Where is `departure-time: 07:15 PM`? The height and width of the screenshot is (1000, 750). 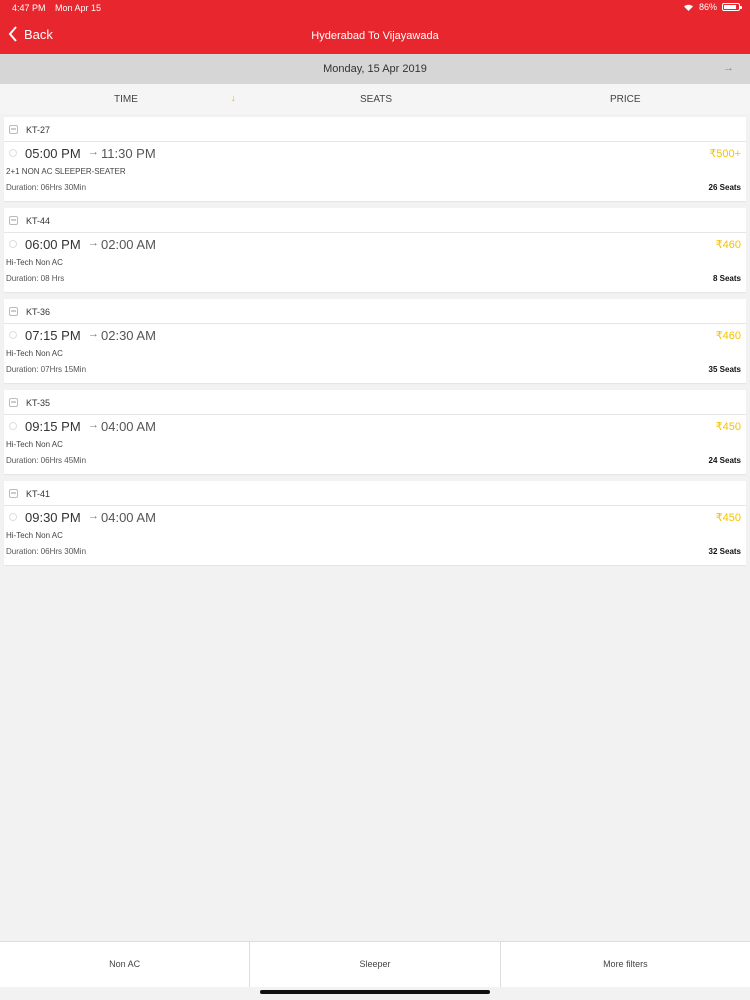
departure-time: 07:15 PM is located at coordinates (53, 335).